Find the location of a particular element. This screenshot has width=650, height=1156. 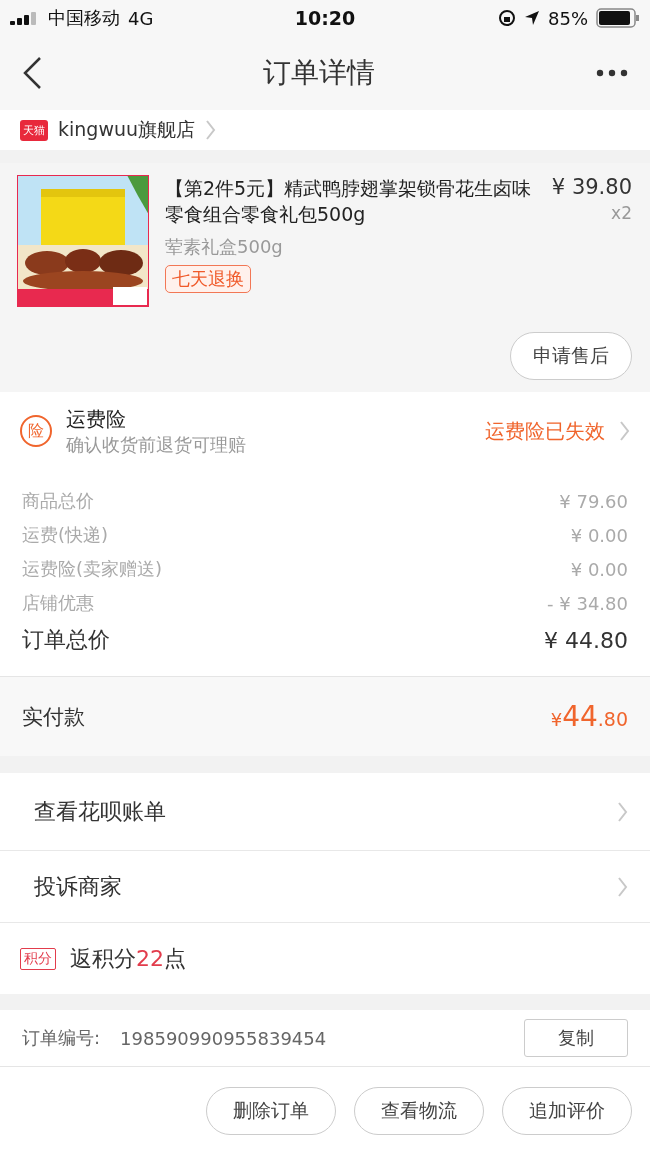

product-title: 【第2件5元】精武鸭脖翅掌架锁骨花生卤味零食组合零食礼包500g is located at coordinates (350, 201).